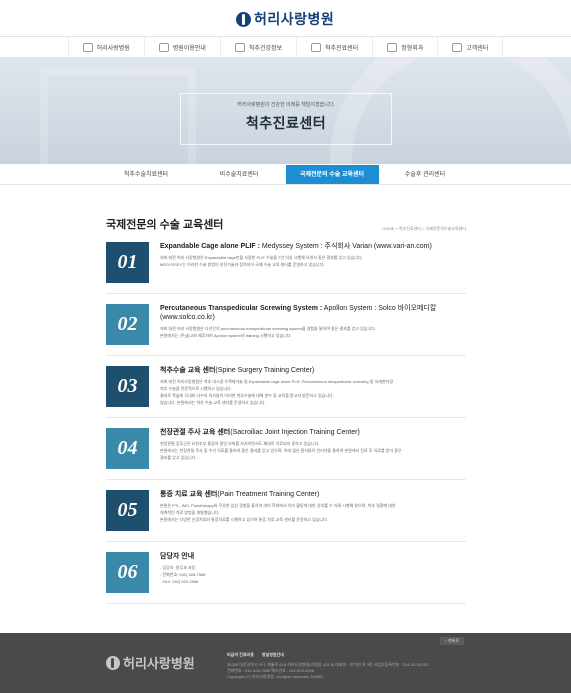  What do you see at coordinates (392, 47) in the screenshot?
I see `bone-icon` at bounding box center [392, 47].